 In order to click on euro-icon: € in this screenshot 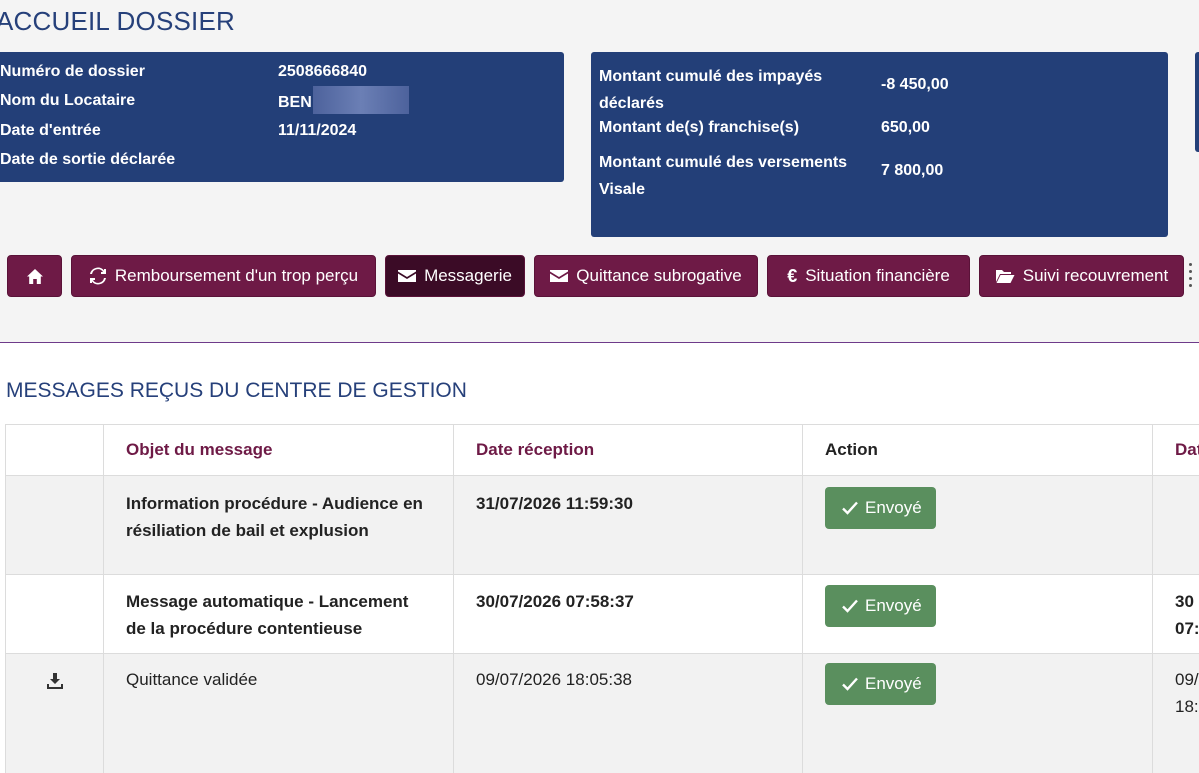, I will do `click(792, 275)`.